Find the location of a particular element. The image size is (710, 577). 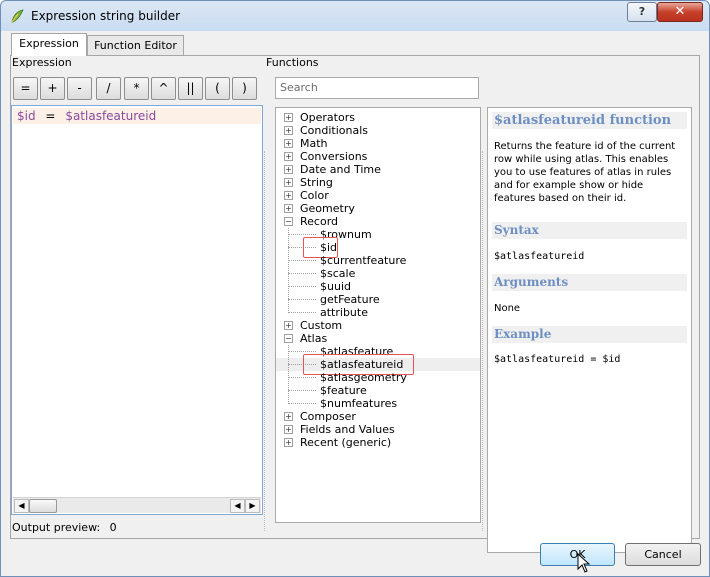

tree-item-label: Custom is located at coordinates (321, 325).